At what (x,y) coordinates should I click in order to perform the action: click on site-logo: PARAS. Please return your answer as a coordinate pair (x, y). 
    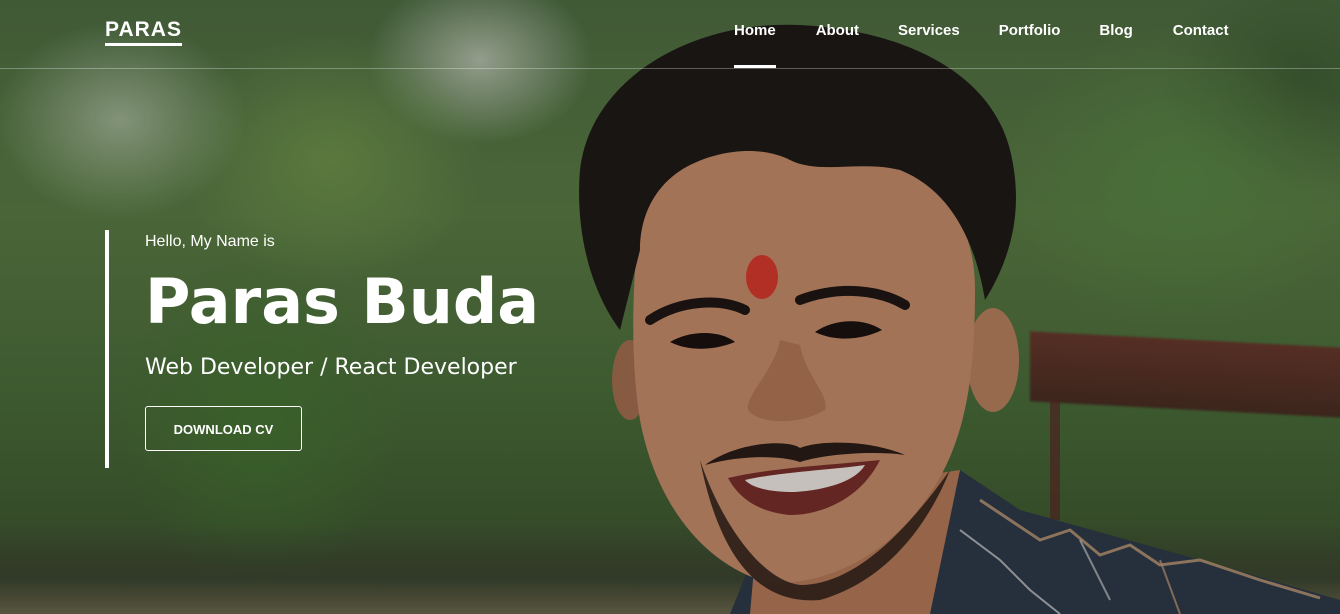
    Looking at the image, I should click on (143, 32).